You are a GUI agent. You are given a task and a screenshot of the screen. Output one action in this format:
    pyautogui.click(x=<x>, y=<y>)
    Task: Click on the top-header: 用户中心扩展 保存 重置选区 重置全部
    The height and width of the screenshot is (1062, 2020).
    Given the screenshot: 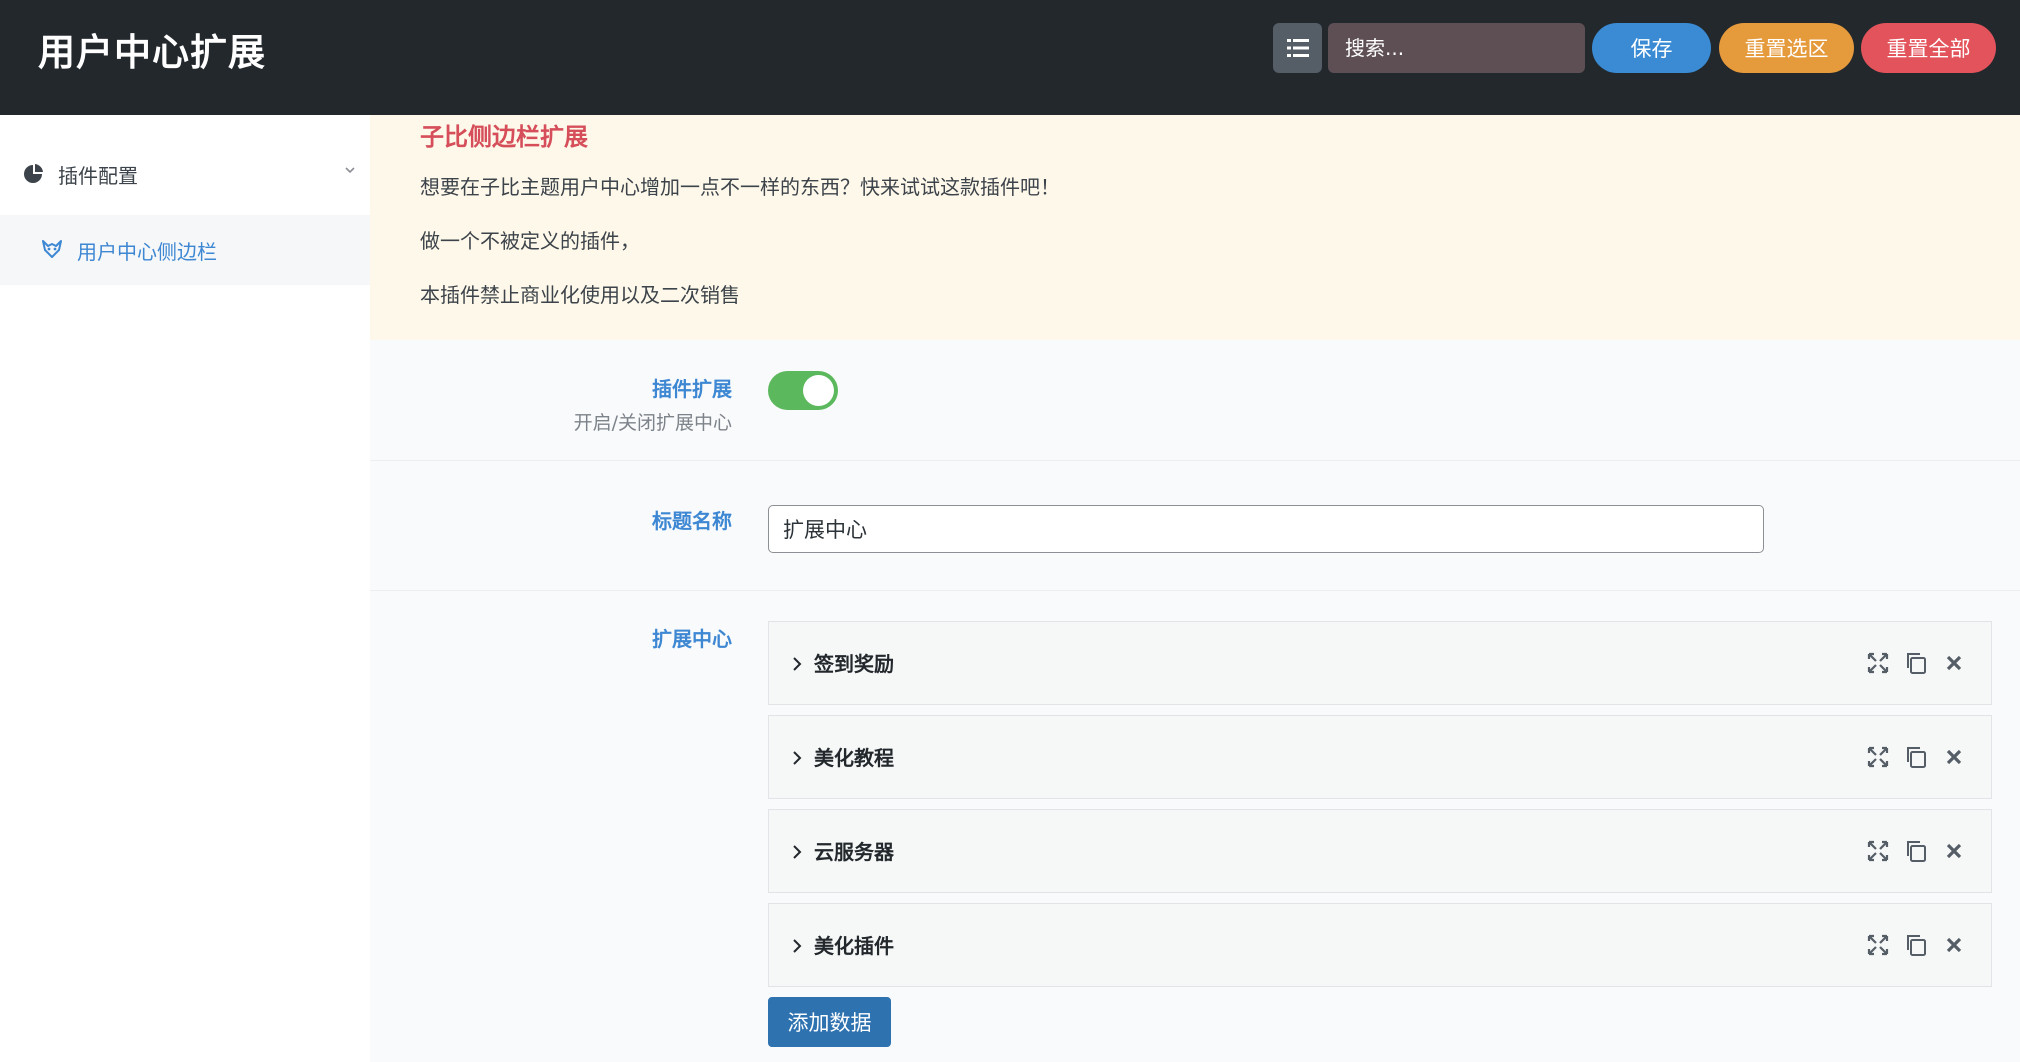 What is the action you would take?
    pyautogui.click(x=1010, y=57)
    